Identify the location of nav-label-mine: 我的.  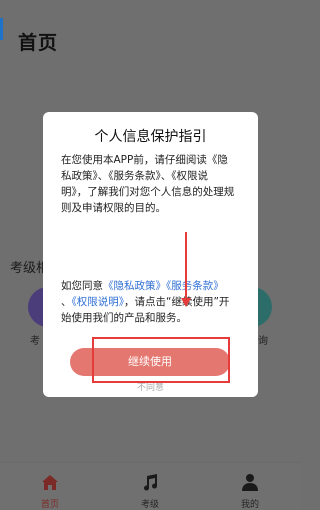
(249, 505).